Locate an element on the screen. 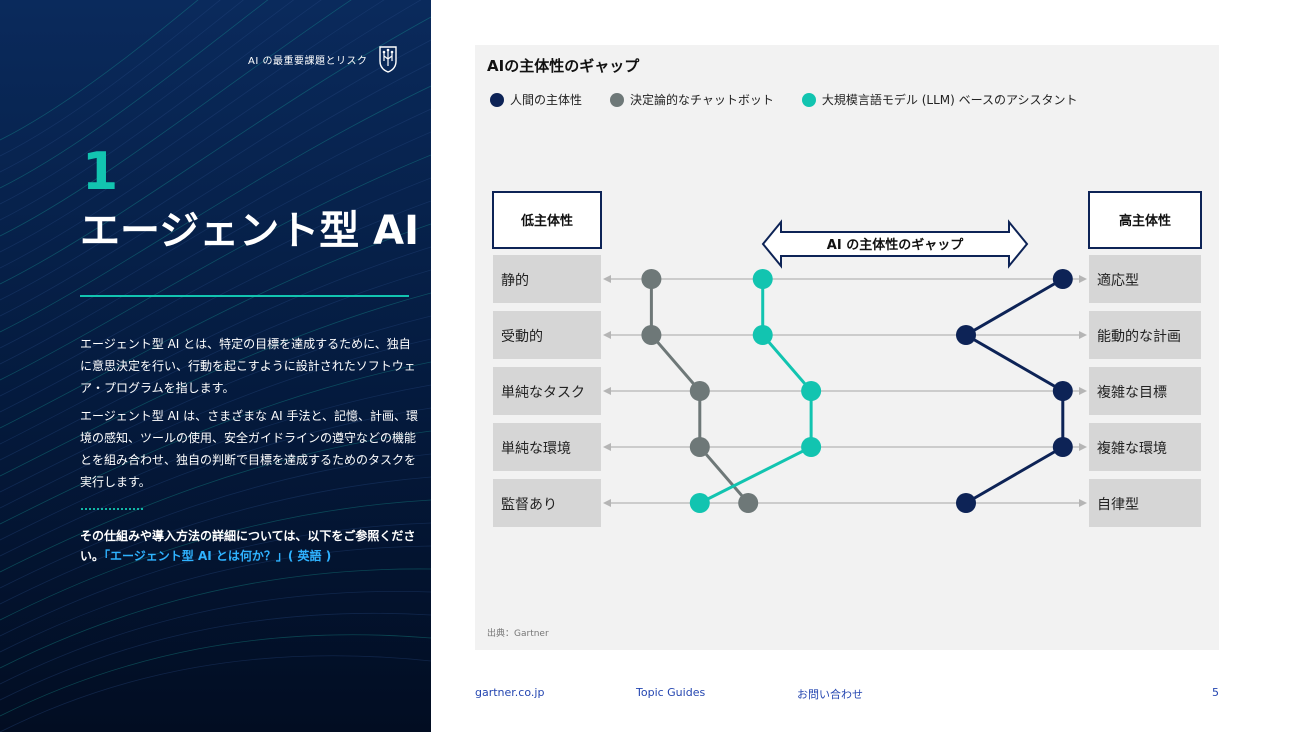 The width and height of the screenshot is (1300, 732). dotted-divider is located at coordinates (112, 509).